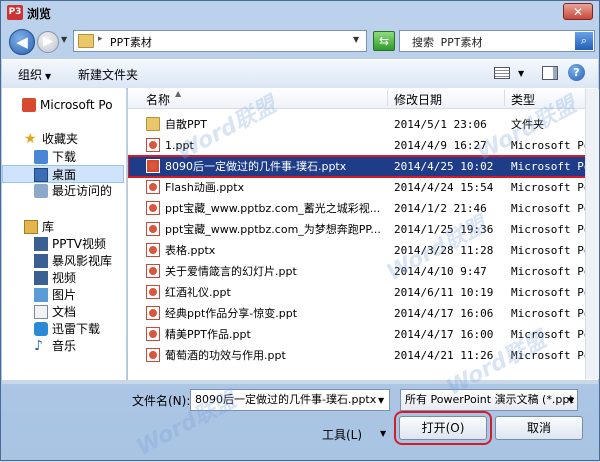 The height and width of the screenshot is (462, 600). I want to click on open-button: 打开(O), so click(443, 428).